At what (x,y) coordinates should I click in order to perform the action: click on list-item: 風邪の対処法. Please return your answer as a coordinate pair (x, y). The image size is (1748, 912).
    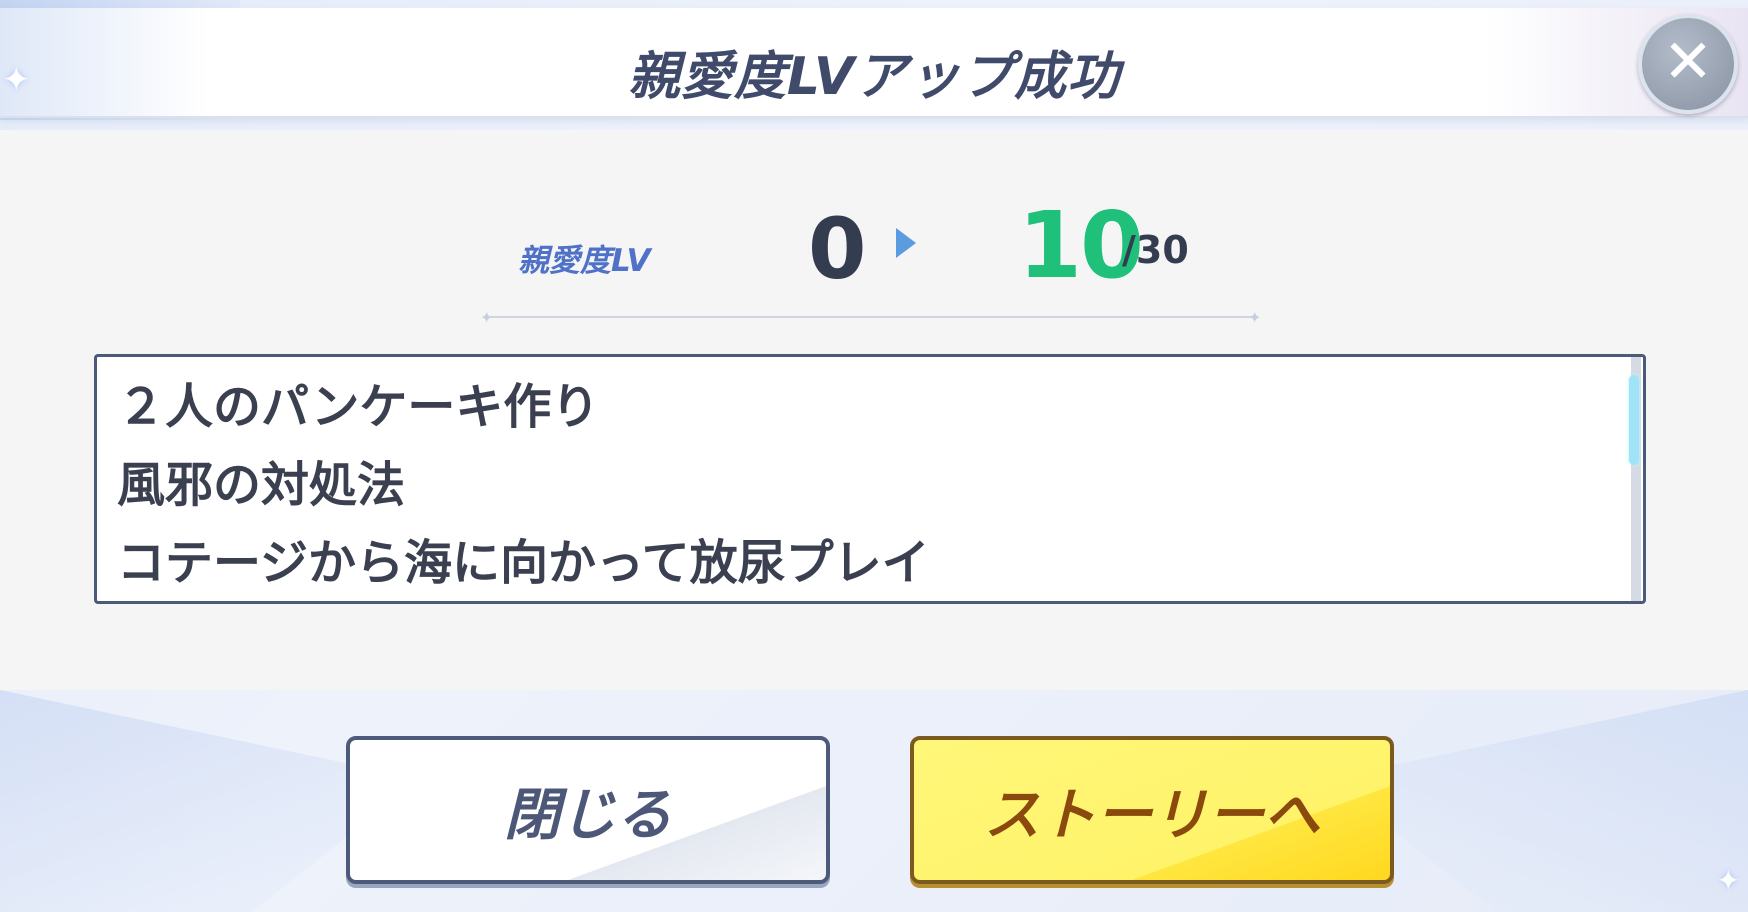
    Looking at the image, I should click on (261, 485).